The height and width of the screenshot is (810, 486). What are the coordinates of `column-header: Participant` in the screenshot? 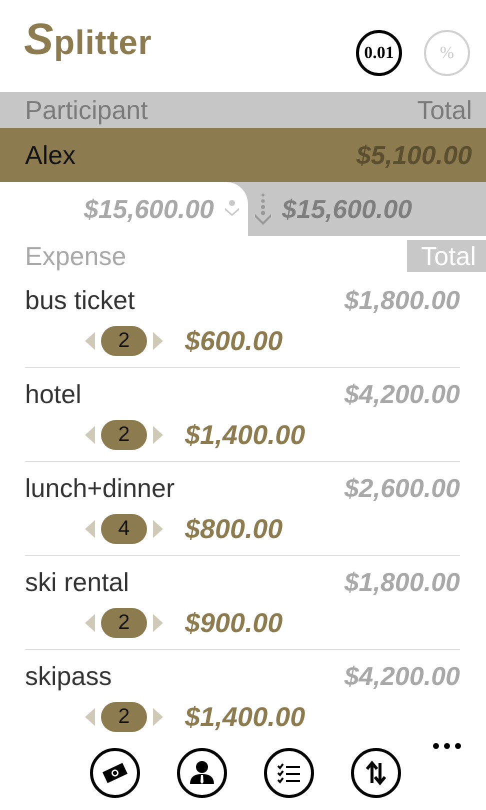 It's located at (86, 110).